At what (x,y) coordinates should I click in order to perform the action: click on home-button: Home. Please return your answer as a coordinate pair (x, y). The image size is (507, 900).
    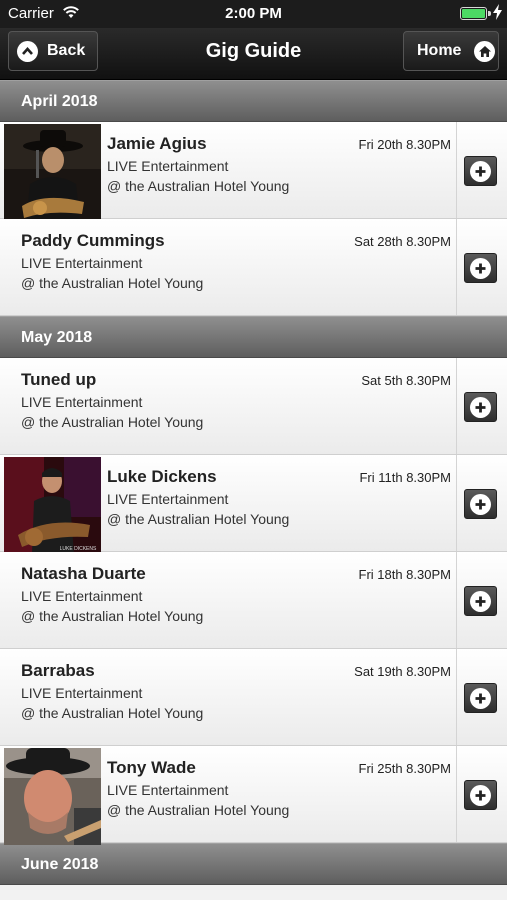
    Looking at the image, I should click on (451, 51).